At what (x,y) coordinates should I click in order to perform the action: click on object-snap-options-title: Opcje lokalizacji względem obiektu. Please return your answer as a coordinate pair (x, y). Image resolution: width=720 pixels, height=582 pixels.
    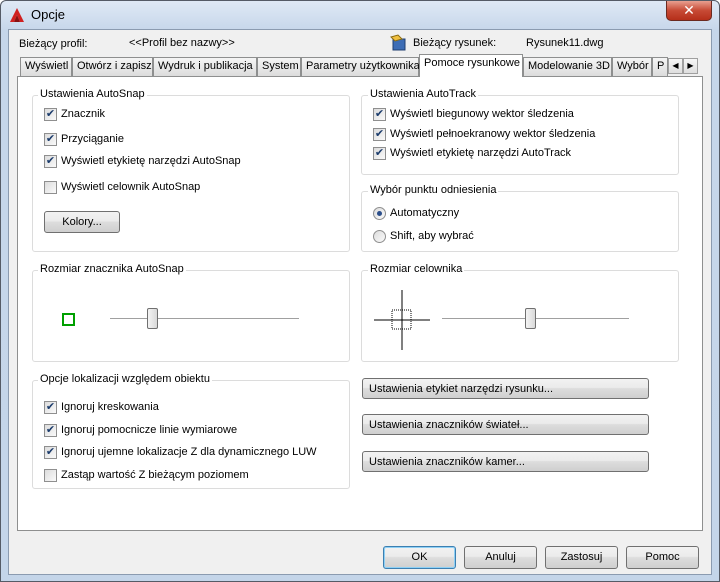
    Looking at the image, I should click on (125, 379).